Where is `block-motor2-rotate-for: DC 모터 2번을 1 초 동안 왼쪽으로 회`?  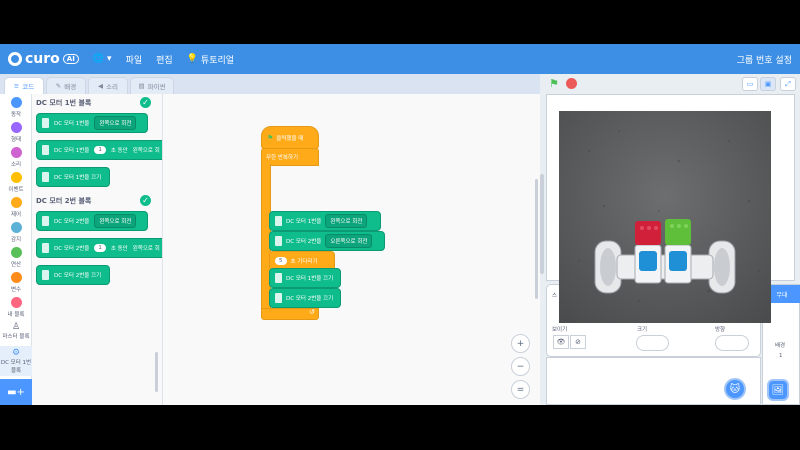
block-motor2-rotate-for: DC 모터 2번을 1 초 동안 왼쪽으로 회 is located at coordinates (99, 248).